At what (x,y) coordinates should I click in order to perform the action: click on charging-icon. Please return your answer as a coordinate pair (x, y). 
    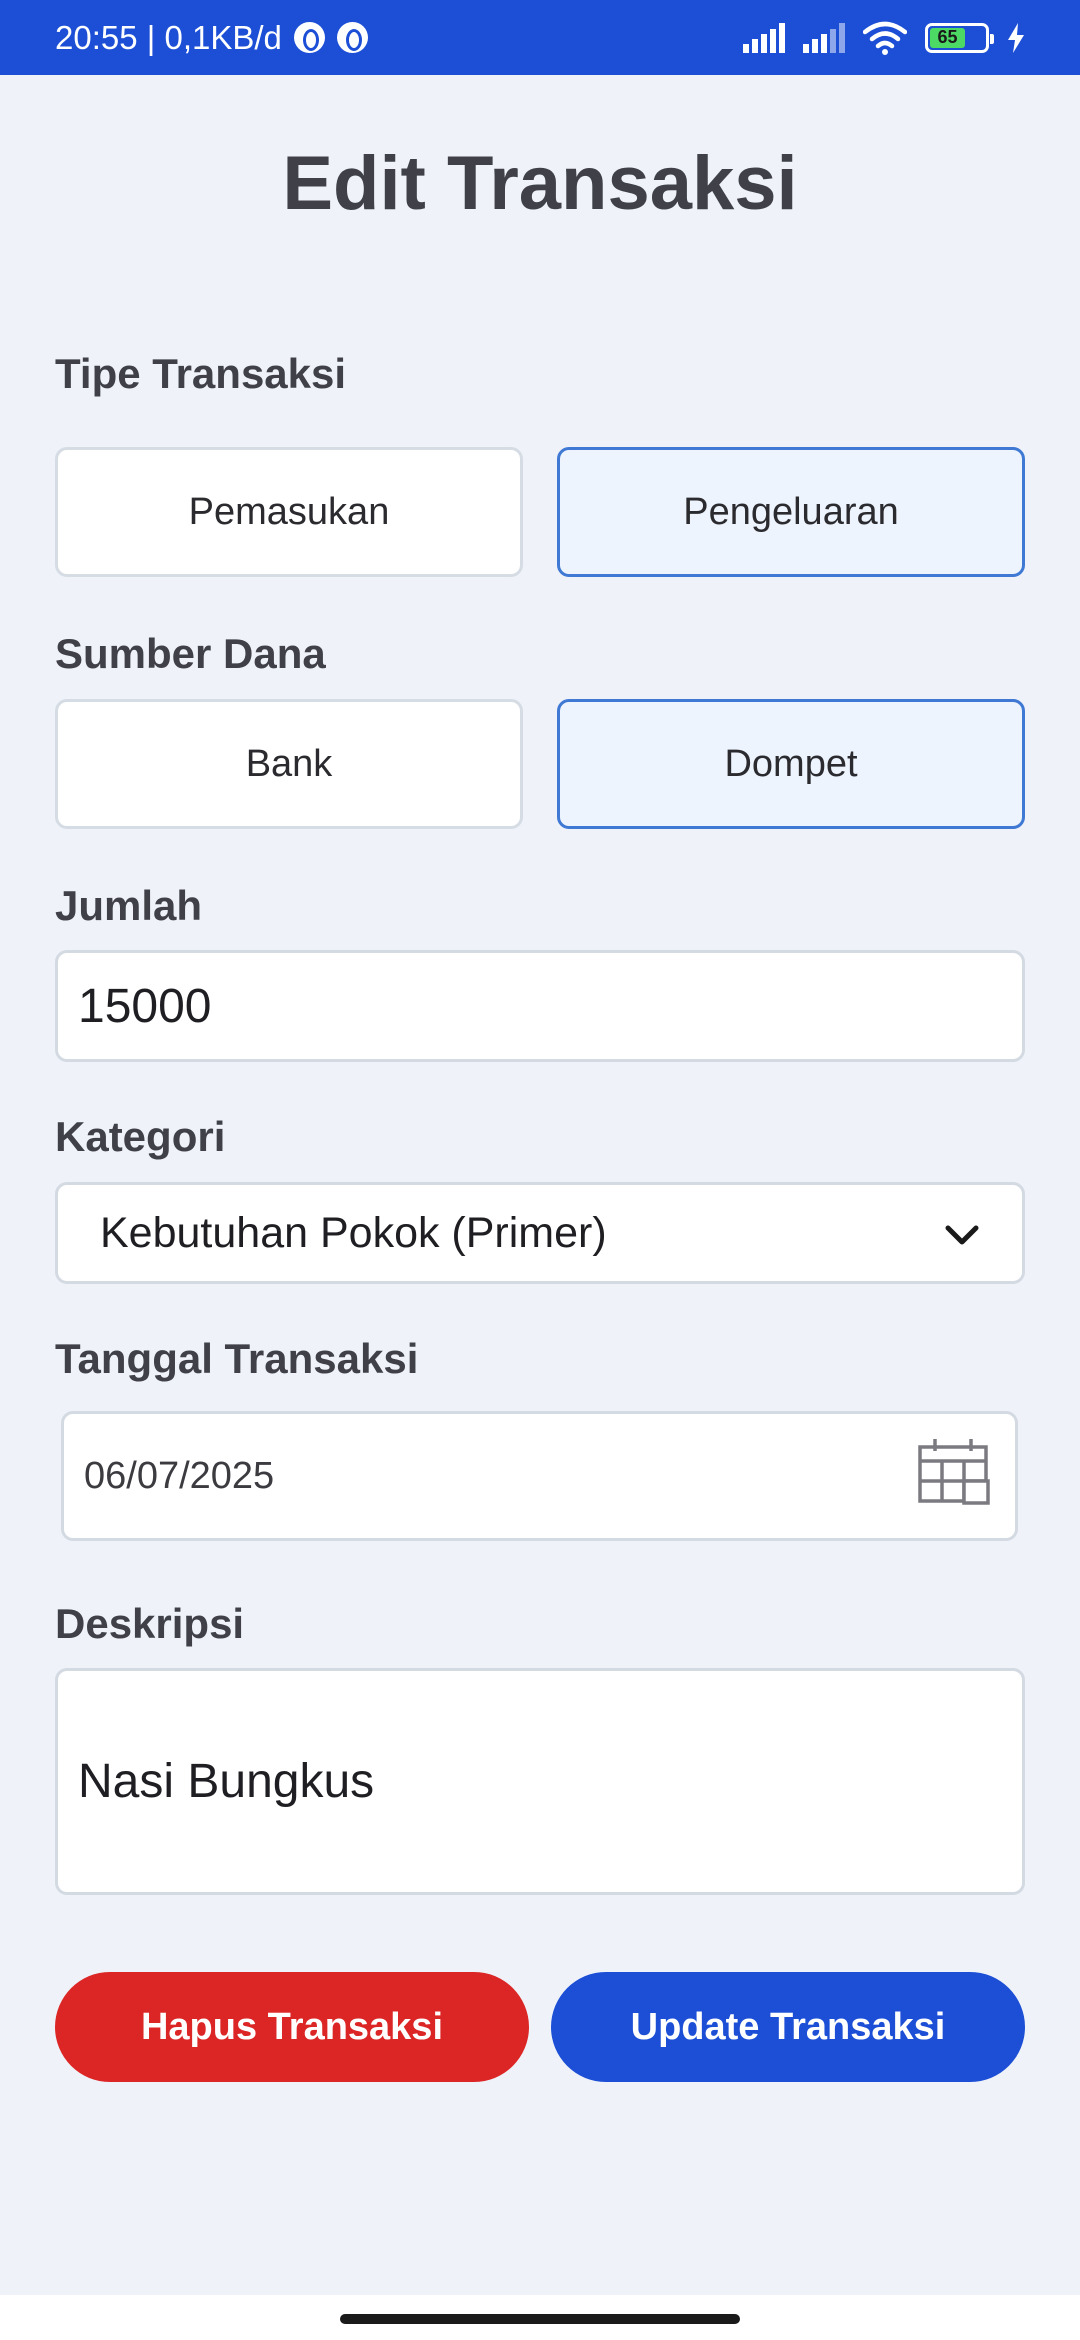
    Looking at the image, I should click on (1016, 37).